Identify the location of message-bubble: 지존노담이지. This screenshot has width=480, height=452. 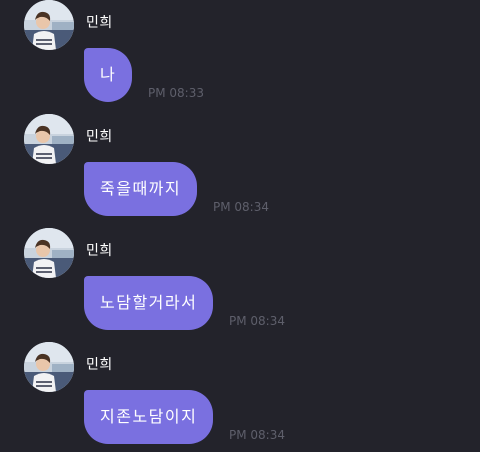
(149, 417).